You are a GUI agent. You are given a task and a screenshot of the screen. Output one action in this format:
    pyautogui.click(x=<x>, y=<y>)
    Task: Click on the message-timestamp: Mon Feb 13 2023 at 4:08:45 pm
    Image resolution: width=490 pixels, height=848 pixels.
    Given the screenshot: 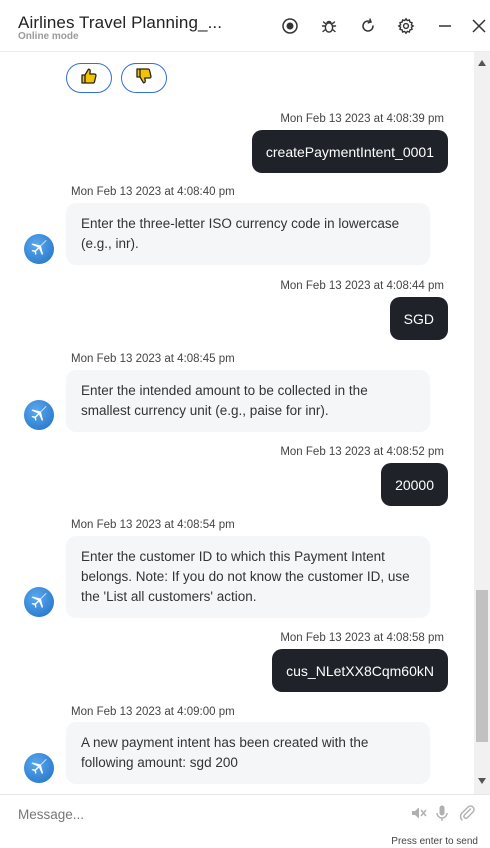 What is the action you would take?
    pyautogui.click(x=153, y=359)
    